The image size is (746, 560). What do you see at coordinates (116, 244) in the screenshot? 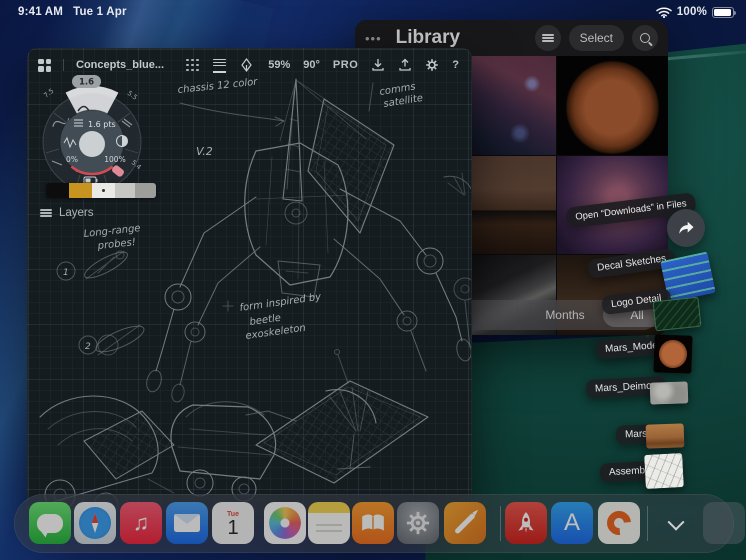
I see `annotation-probes-2: probes!` at bounding box center [116, 244].